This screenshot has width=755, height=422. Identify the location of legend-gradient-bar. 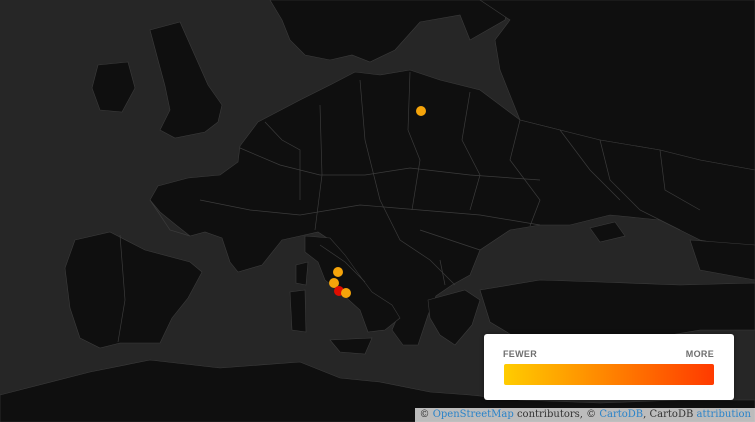
(609, 374).